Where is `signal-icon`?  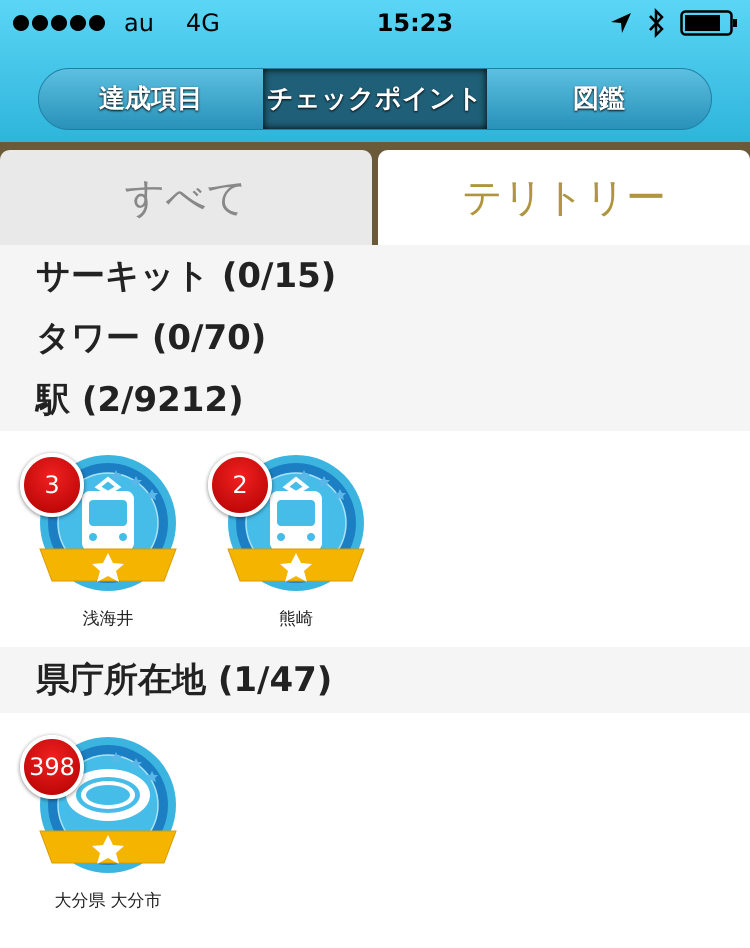 signal-icon is located at coordinates (60, 23).